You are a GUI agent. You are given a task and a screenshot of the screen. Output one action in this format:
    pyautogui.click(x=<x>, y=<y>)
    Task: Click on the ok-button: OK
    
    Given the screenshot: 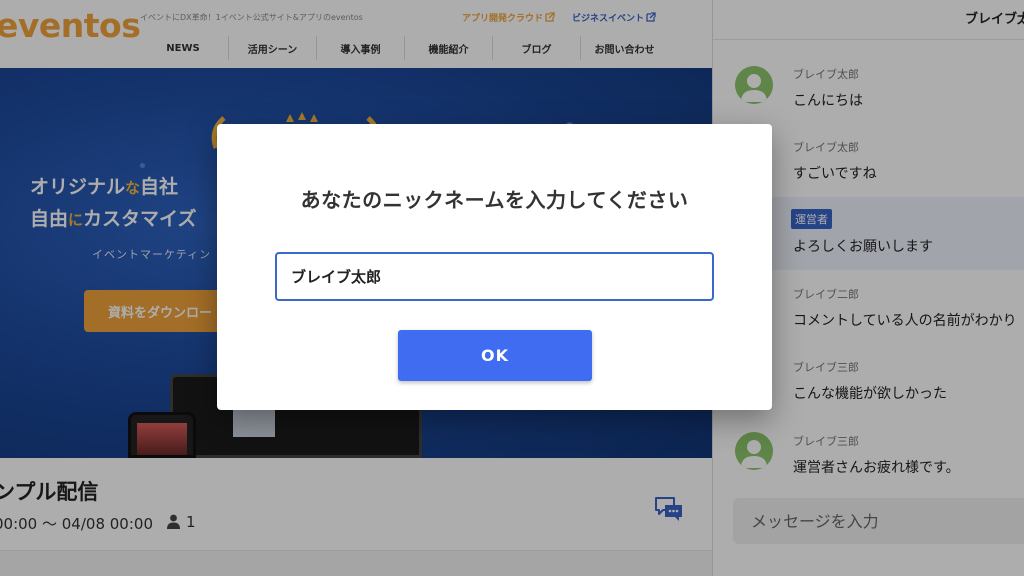 What is the action you would take?
    pyautogui.click(x=495, y=355)
    